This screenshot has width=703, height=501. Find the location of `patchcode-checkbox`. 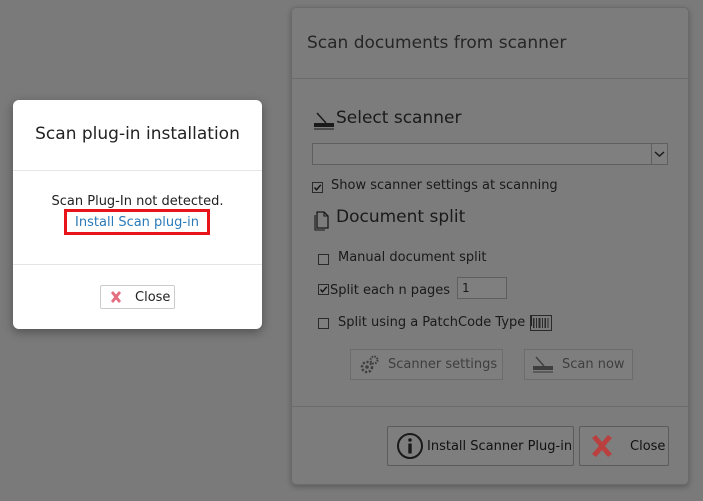

patchcode-checkbox is located at coordinates (323, 323).